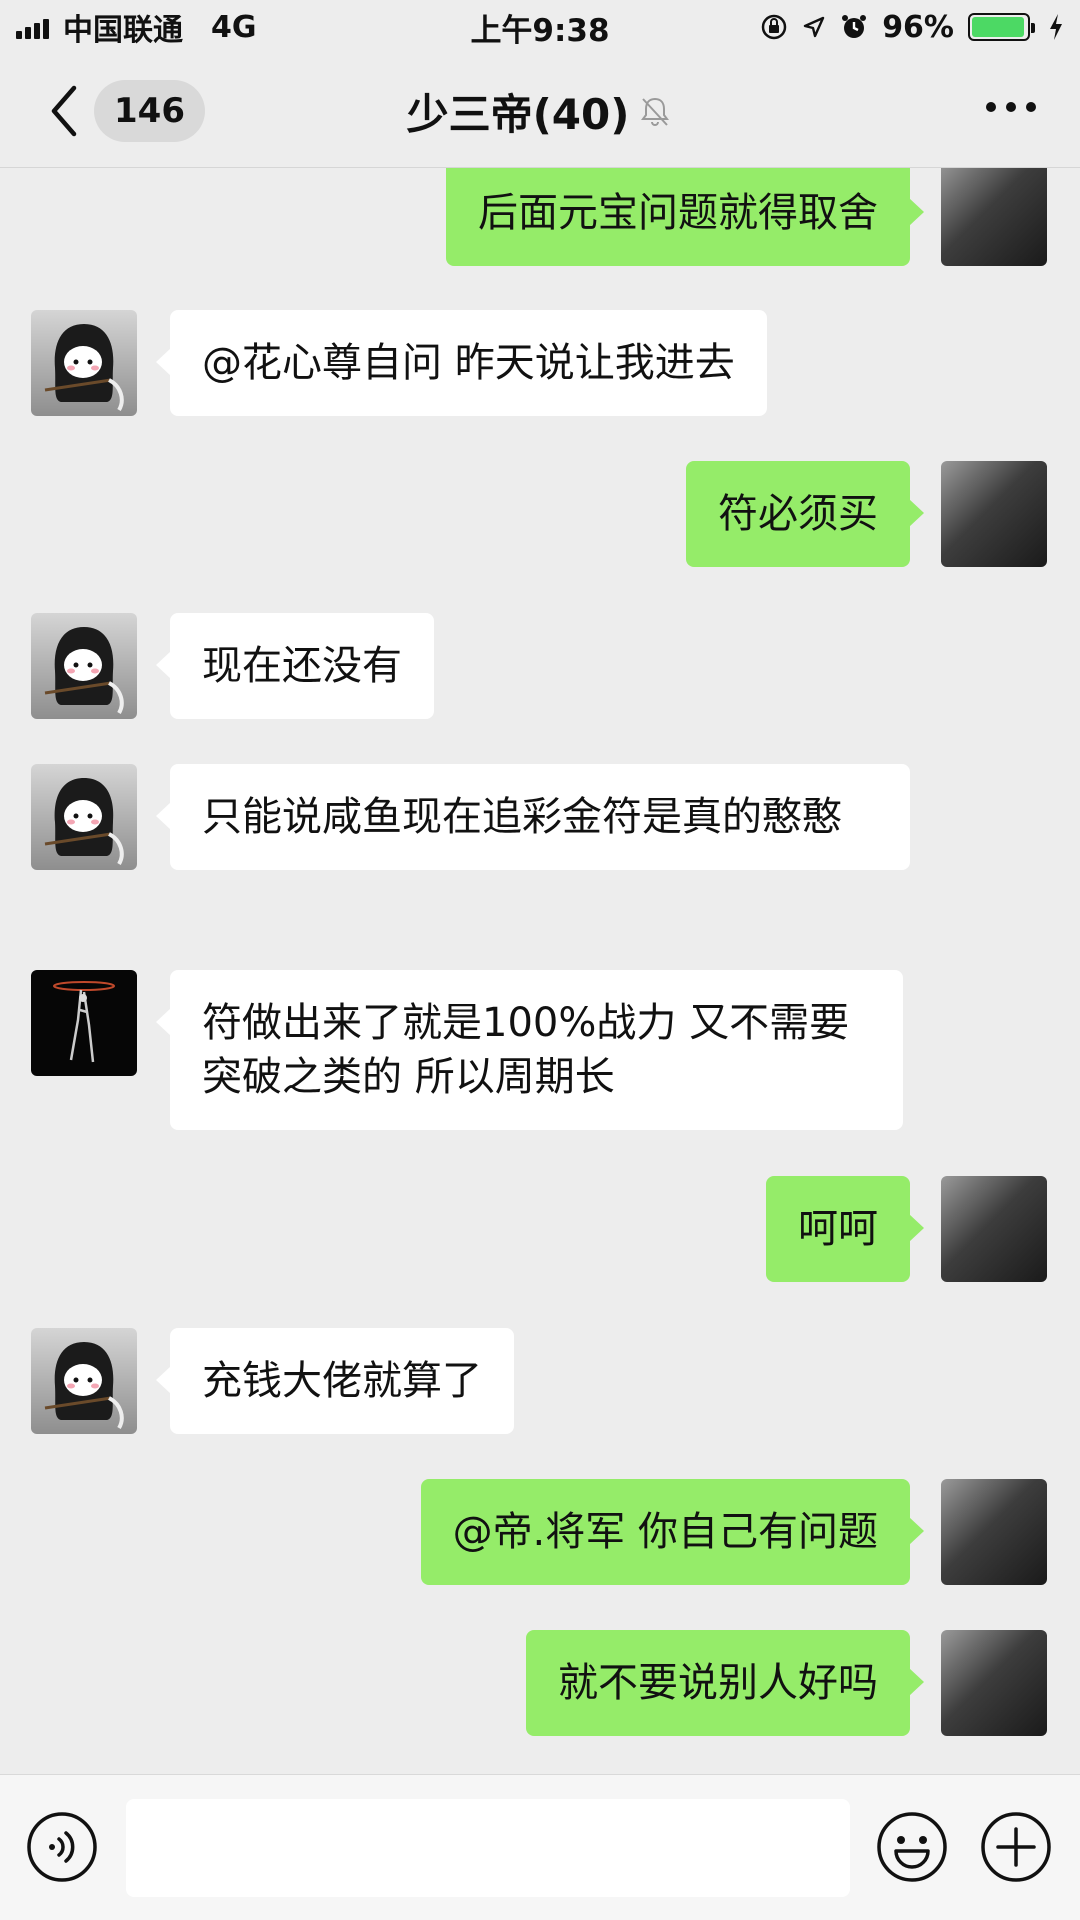 This screenshot has width=1080, height=1920. What do you see at coordinates (1011, 107) in the screenshot?
I see `more-icon` at bounding box center [1011, 107].